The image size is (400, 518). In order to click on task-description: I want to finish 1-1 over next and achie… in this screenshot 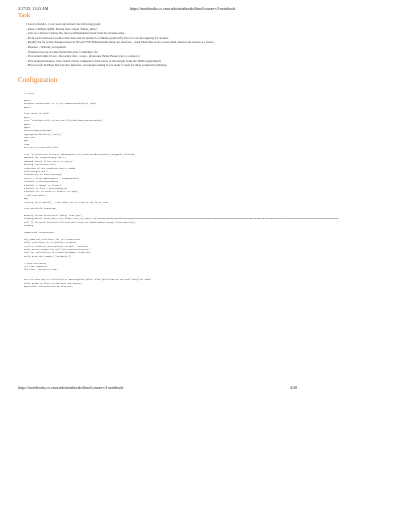, I will do `click(191, 45)`.